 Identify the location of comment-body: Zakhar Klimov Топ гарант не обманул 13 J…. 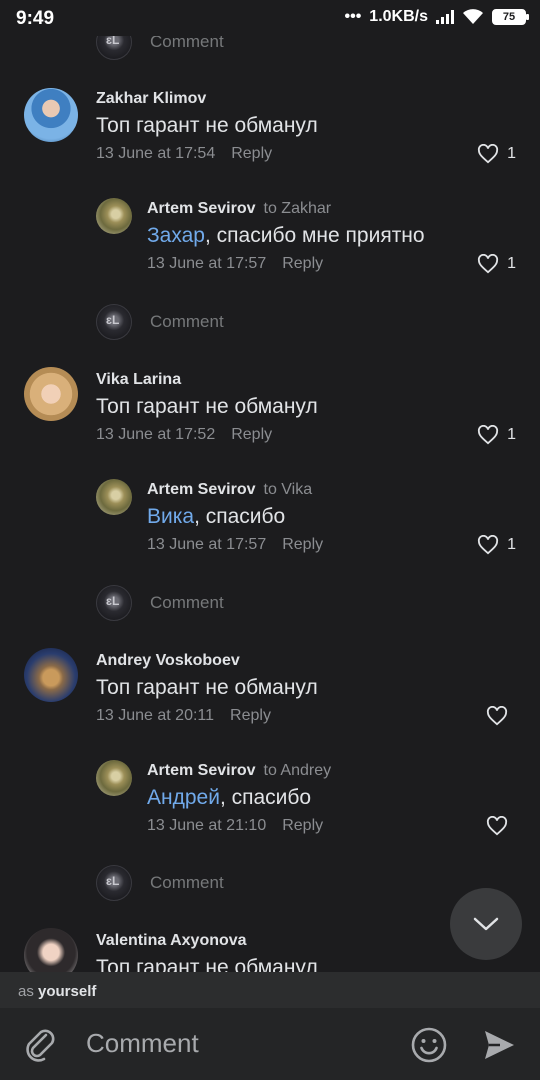
(207, 126).